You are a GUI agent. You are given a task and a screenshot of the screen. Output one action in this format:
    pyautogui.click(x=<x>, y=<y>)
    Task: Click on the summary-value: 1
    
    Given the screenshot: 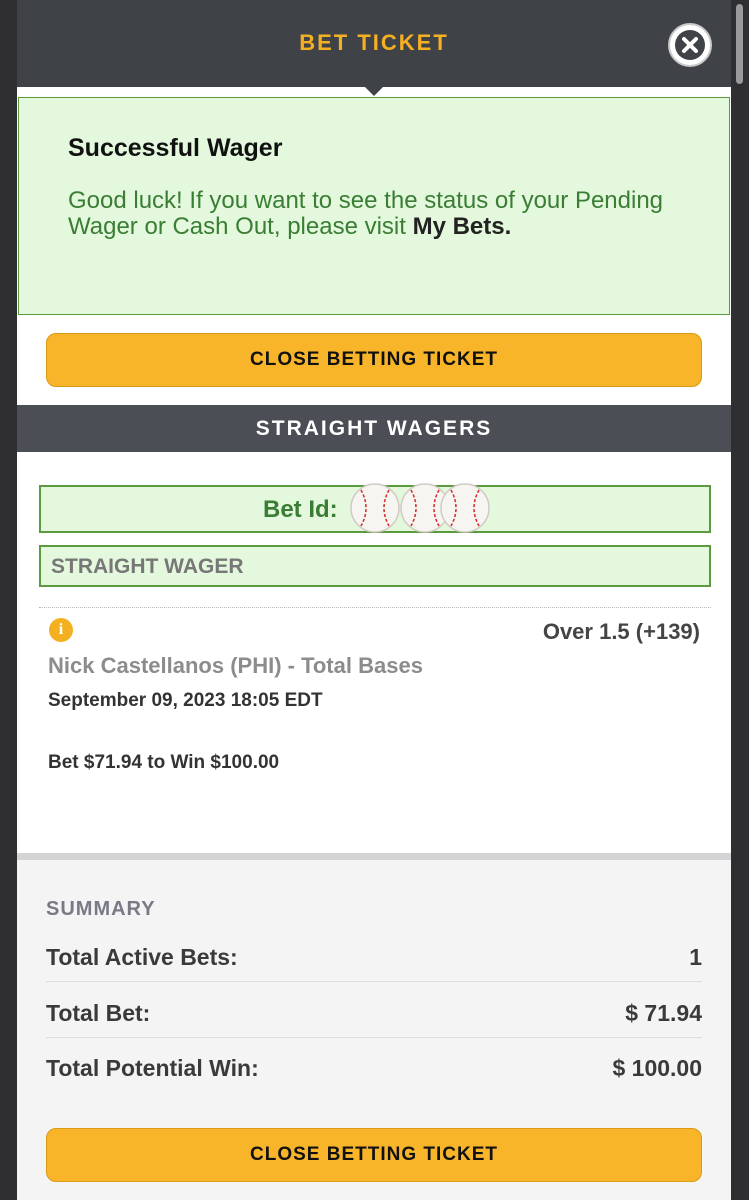 What is the action you would take?
    pyautogui.click(x=695, y=957)
    